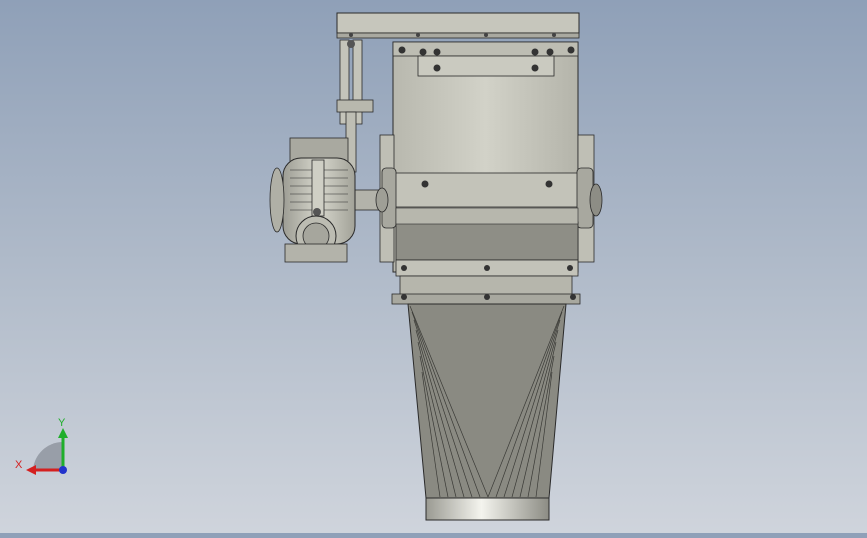 This screenshot has height=538, width=867. I want to click on x-axis-label: X, so click(19, 465).